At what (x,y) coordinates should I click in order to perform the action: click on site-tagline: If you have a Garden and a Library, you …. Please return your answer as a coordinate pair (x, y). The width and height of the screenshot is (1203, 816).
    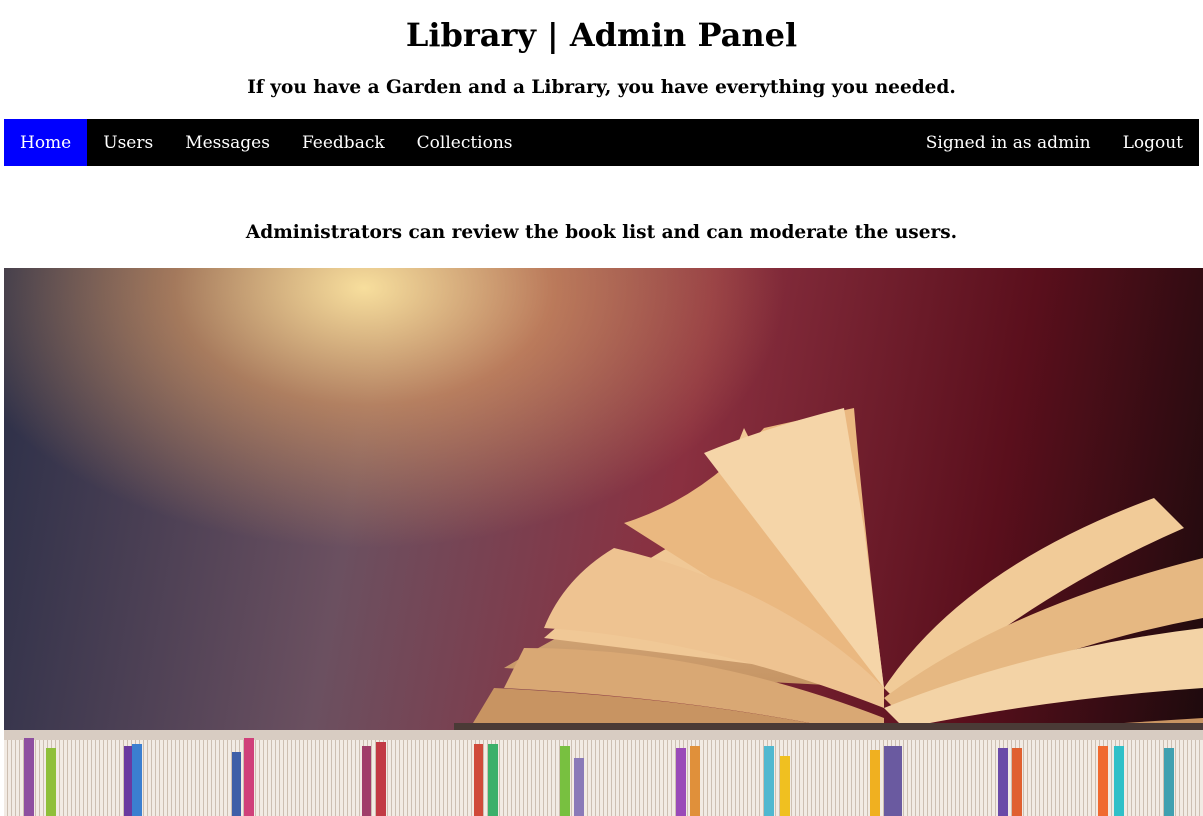
    Looking at the image, I should click on (601, 87).